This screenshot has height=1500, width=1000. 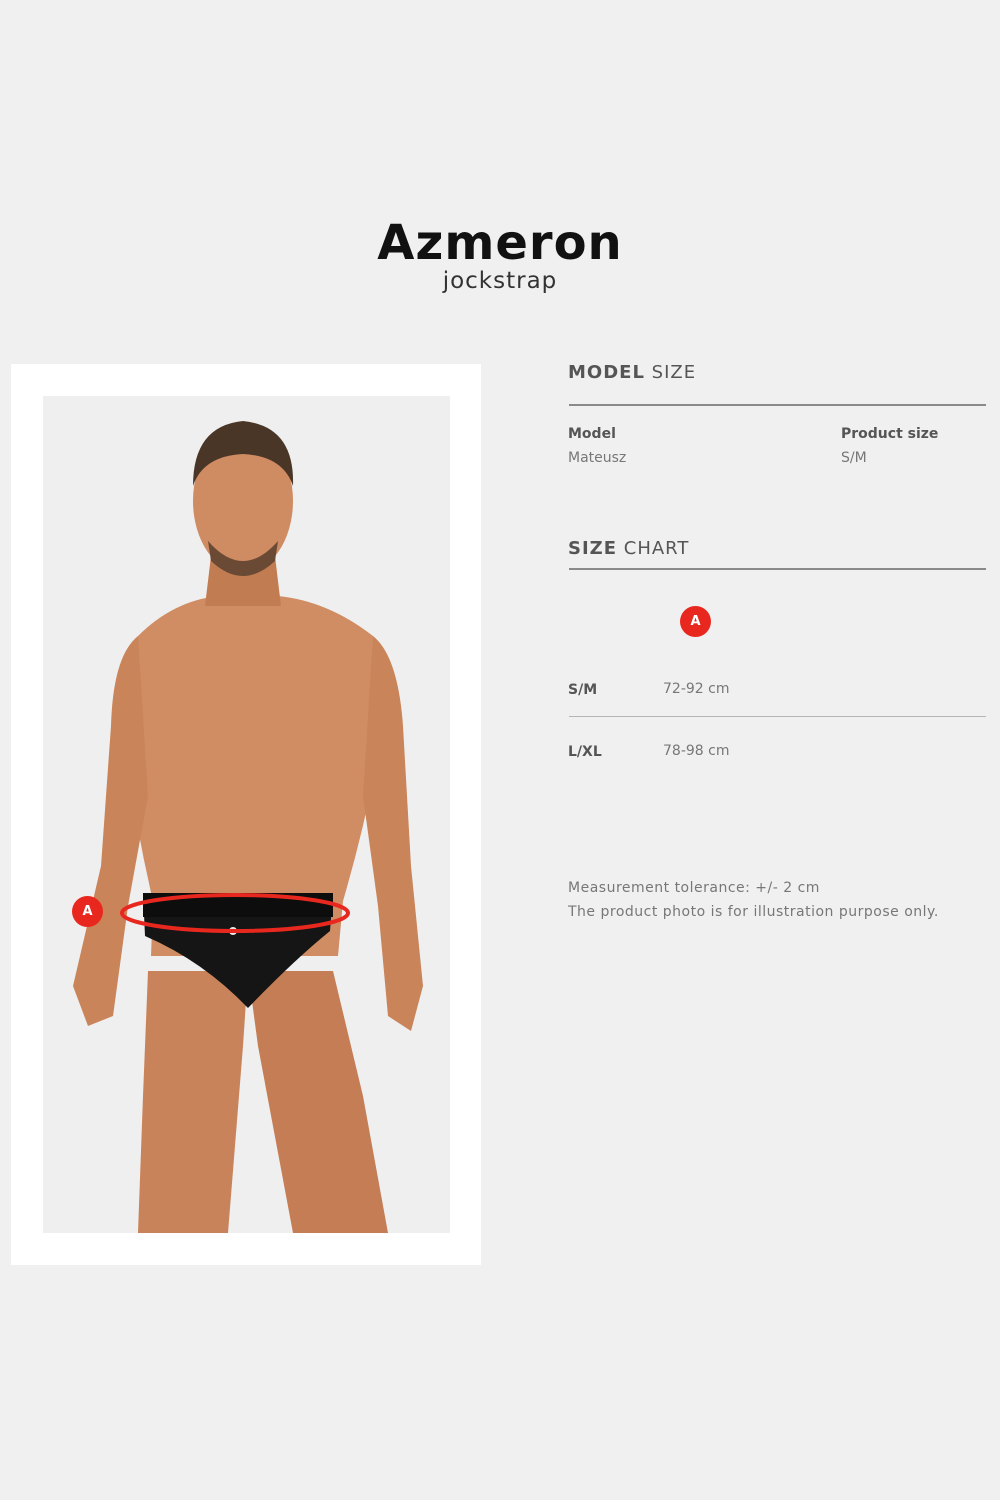 What do you see at coordinates (656, 548) in the screenshot?
I see `size-chart-heading-light: CHART` at bounding box center [656, 548].